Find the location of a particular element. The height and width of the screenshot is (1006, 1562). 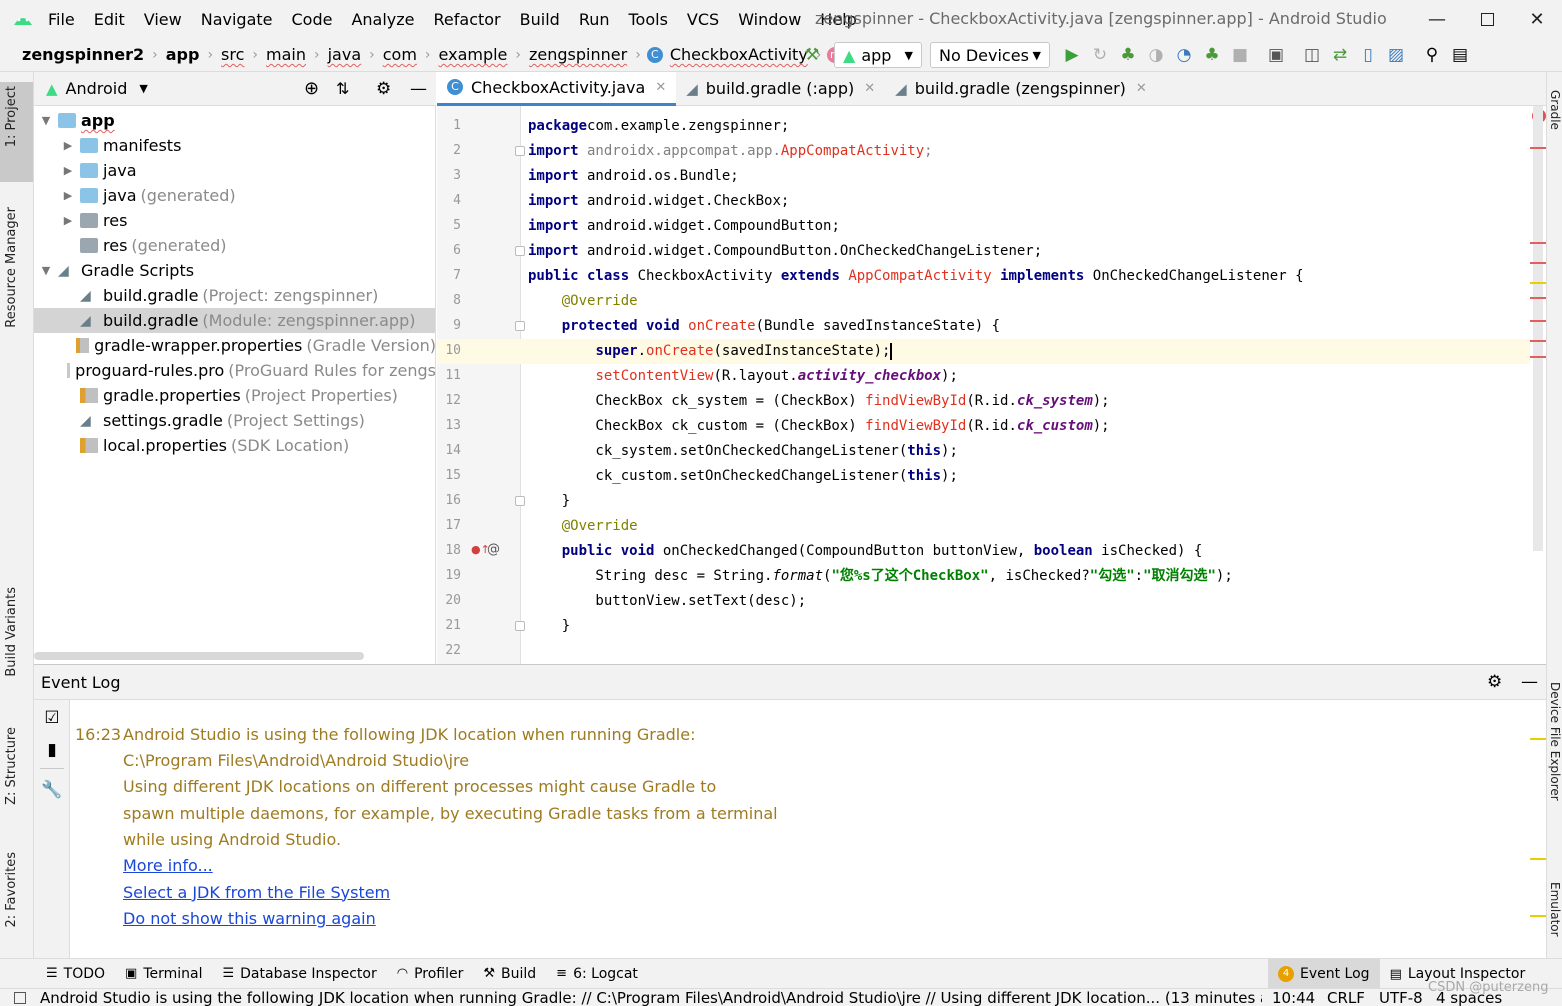

tree-row: ◢ build.gradle (Project: zengspinner) is located at coordinates (234, 295).